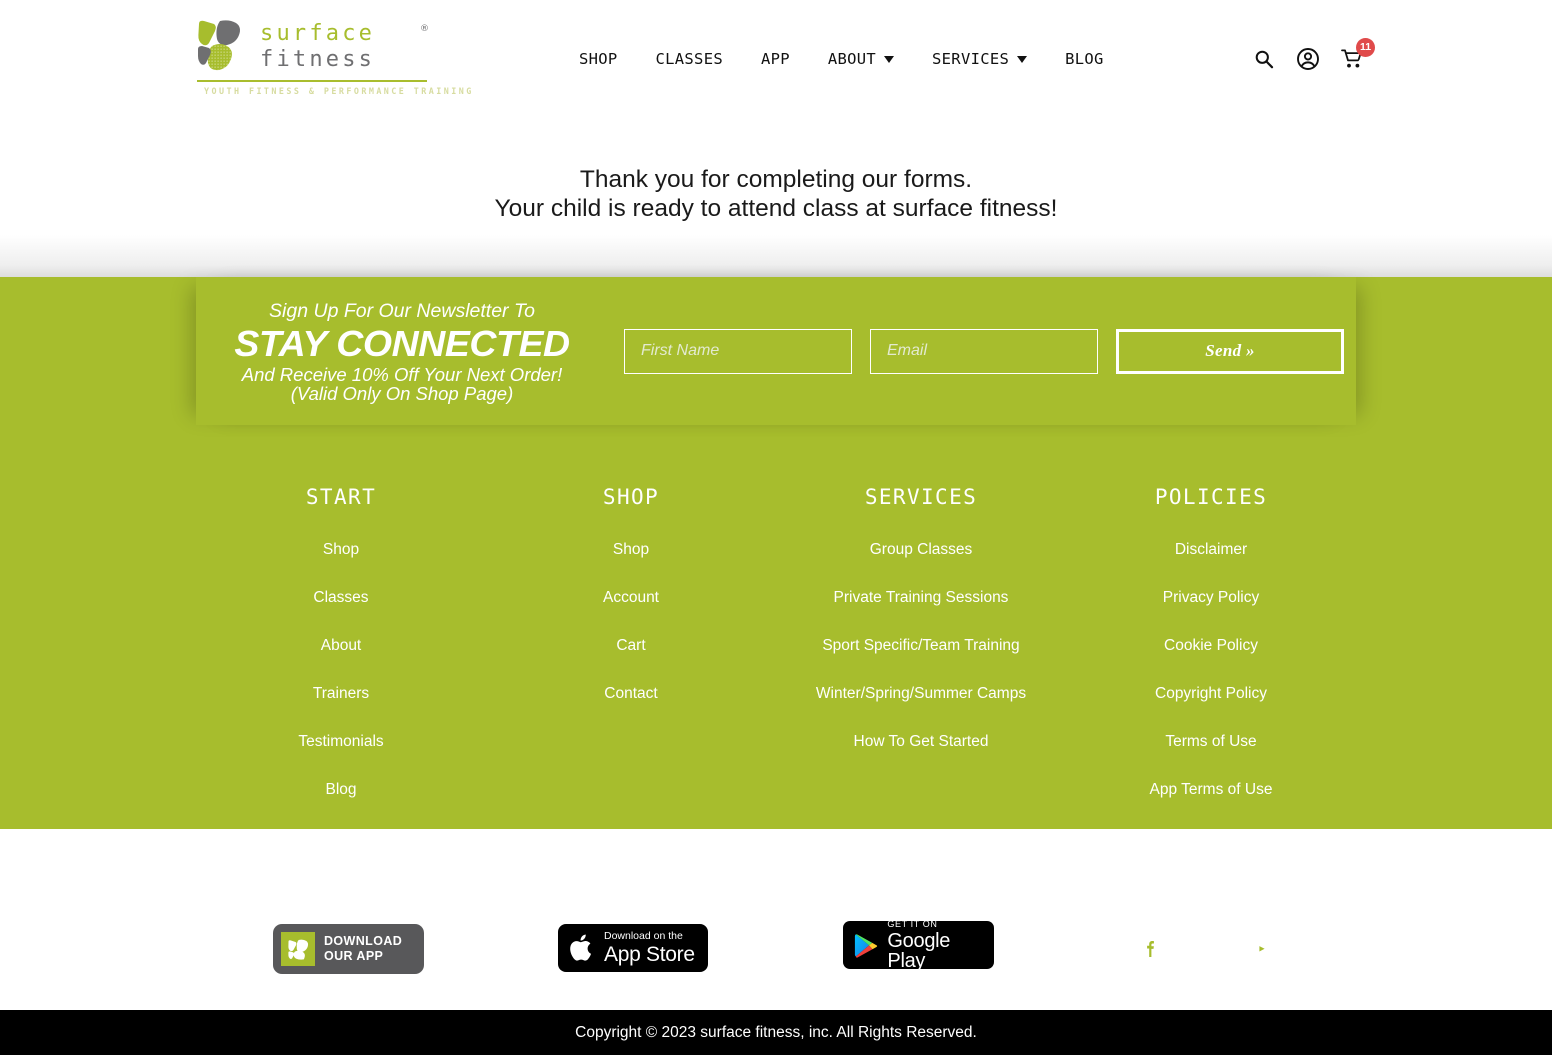 This screenshot has width=1552, height=1055. I want to click on footer-column-title: SERVICES, so click(921, 497).